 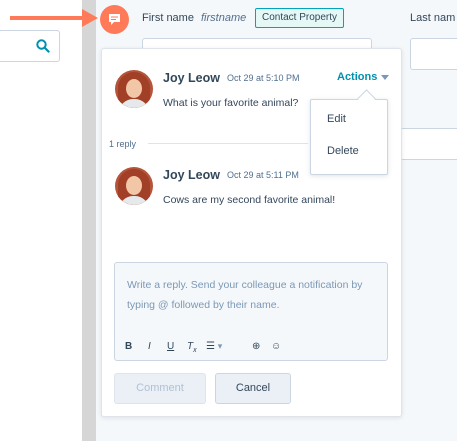 What do you see at coordinates (256, 346) in the screenshot?
I see `attachment-icon: ⊕` at bounding box center [256, 346].